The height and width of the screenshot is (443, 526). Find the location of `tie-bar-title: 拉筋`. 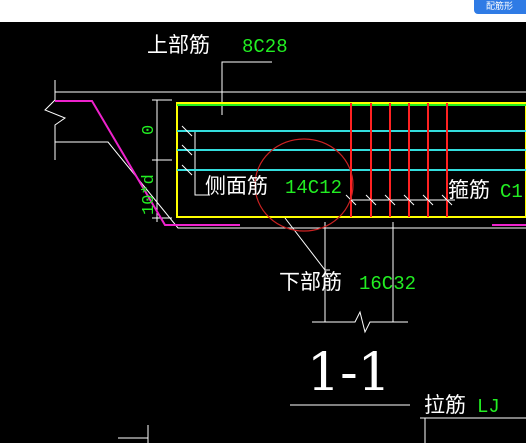

tie-bar-title: 拉筋 is located at coordinates (445, 405).